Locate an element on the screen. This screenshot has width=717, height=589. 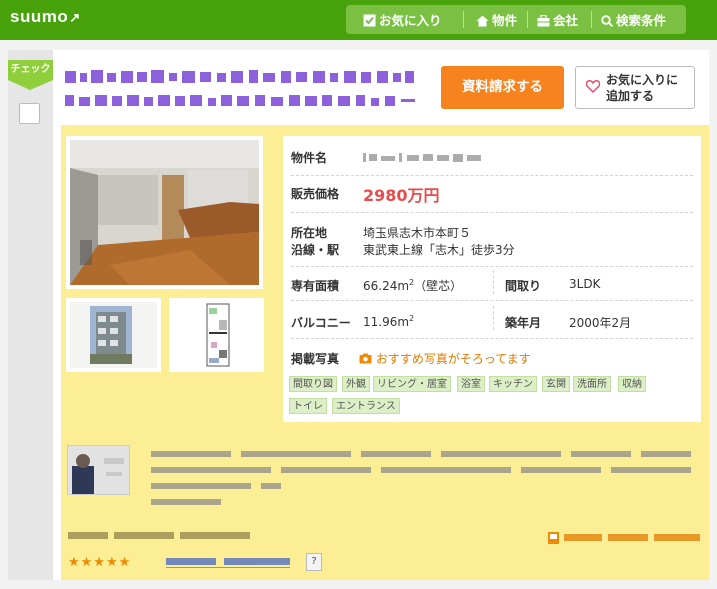
nav-search-conditions: 検索条件 is located at coordinates (633, 19).